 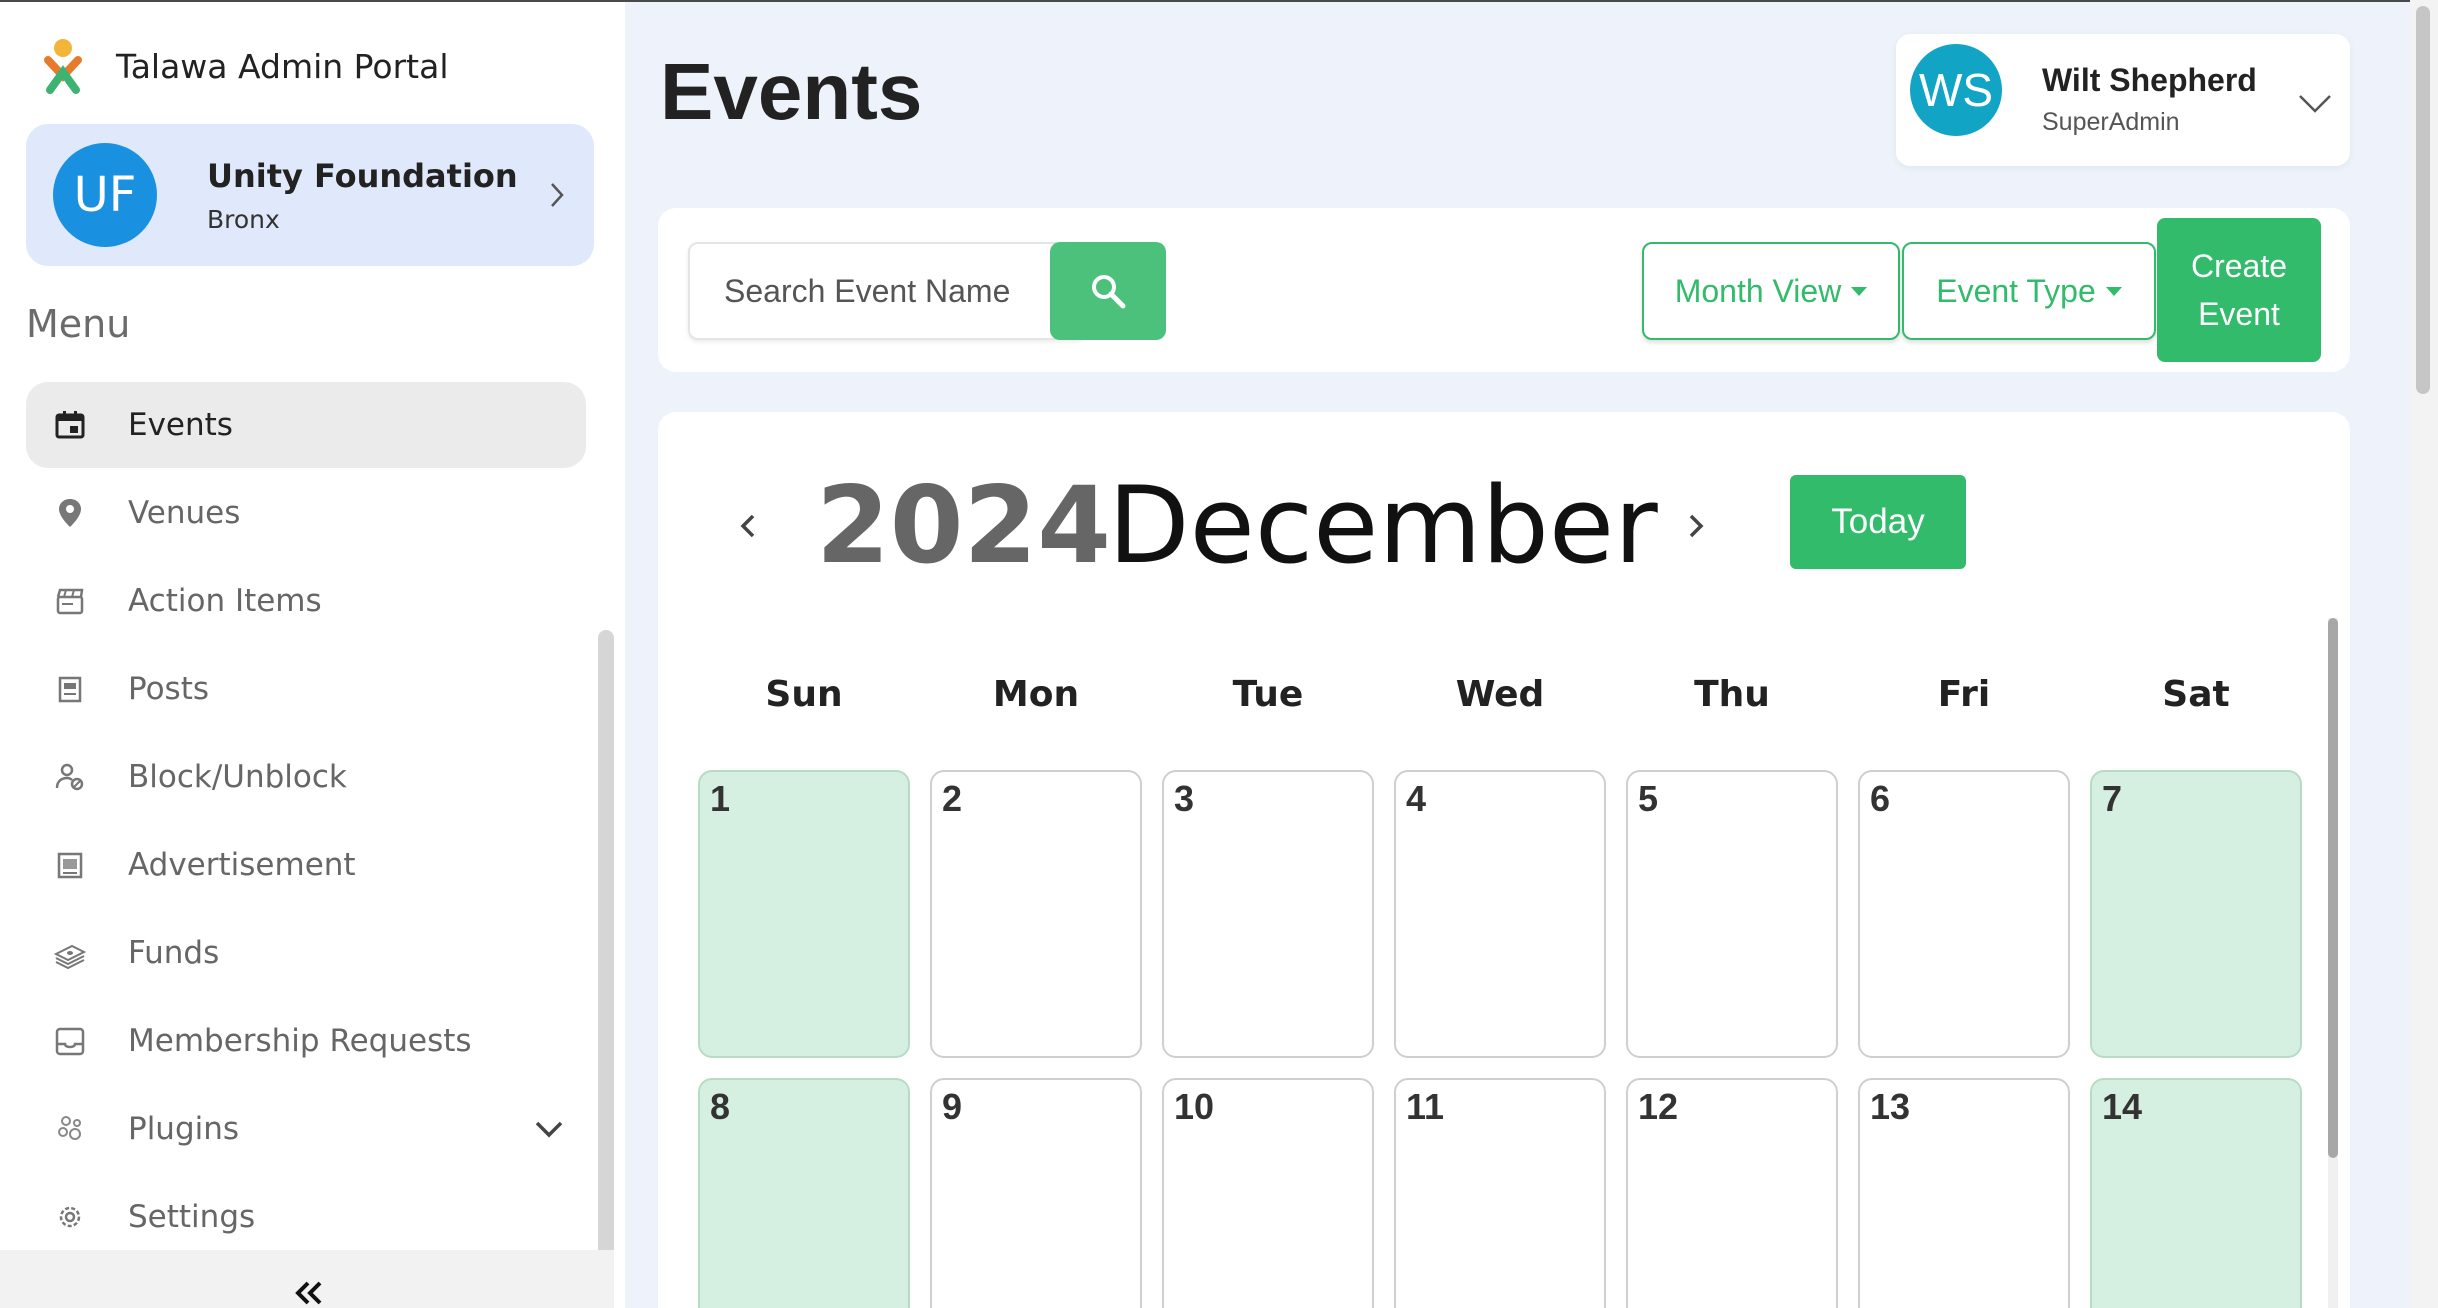 What do you see at coordinates (1036, 694) in the screenshot?
I see `weekday-label: Mon` at bounding box center [1036, 694].